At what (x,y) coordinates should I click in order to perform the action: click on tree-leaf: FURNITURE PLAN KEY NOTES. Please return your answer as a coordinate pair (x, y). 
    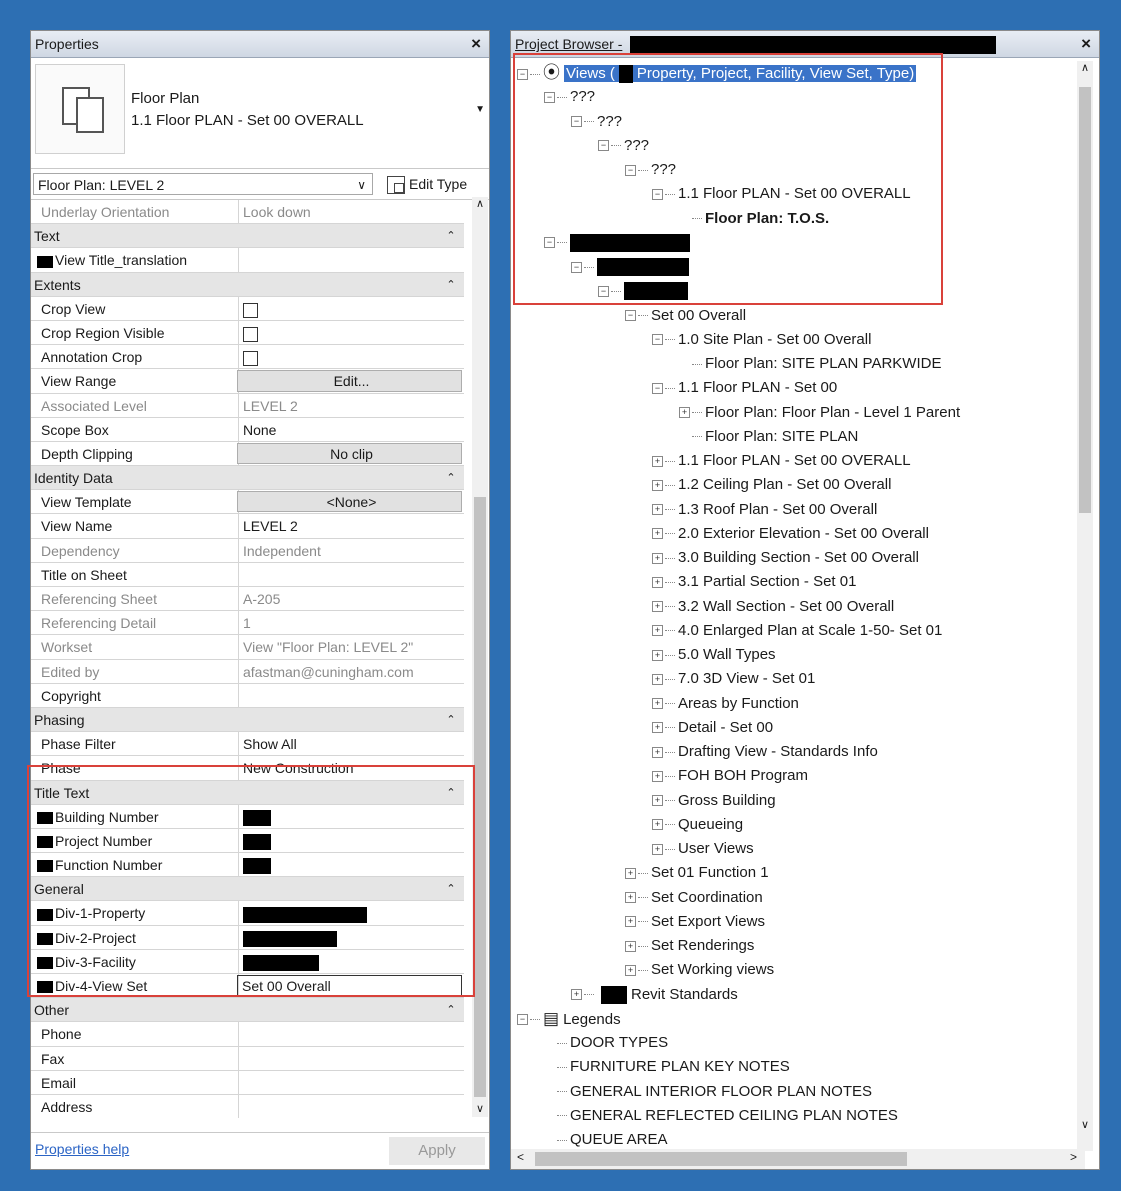
    Looking at the image, I should click on (667, 1067).